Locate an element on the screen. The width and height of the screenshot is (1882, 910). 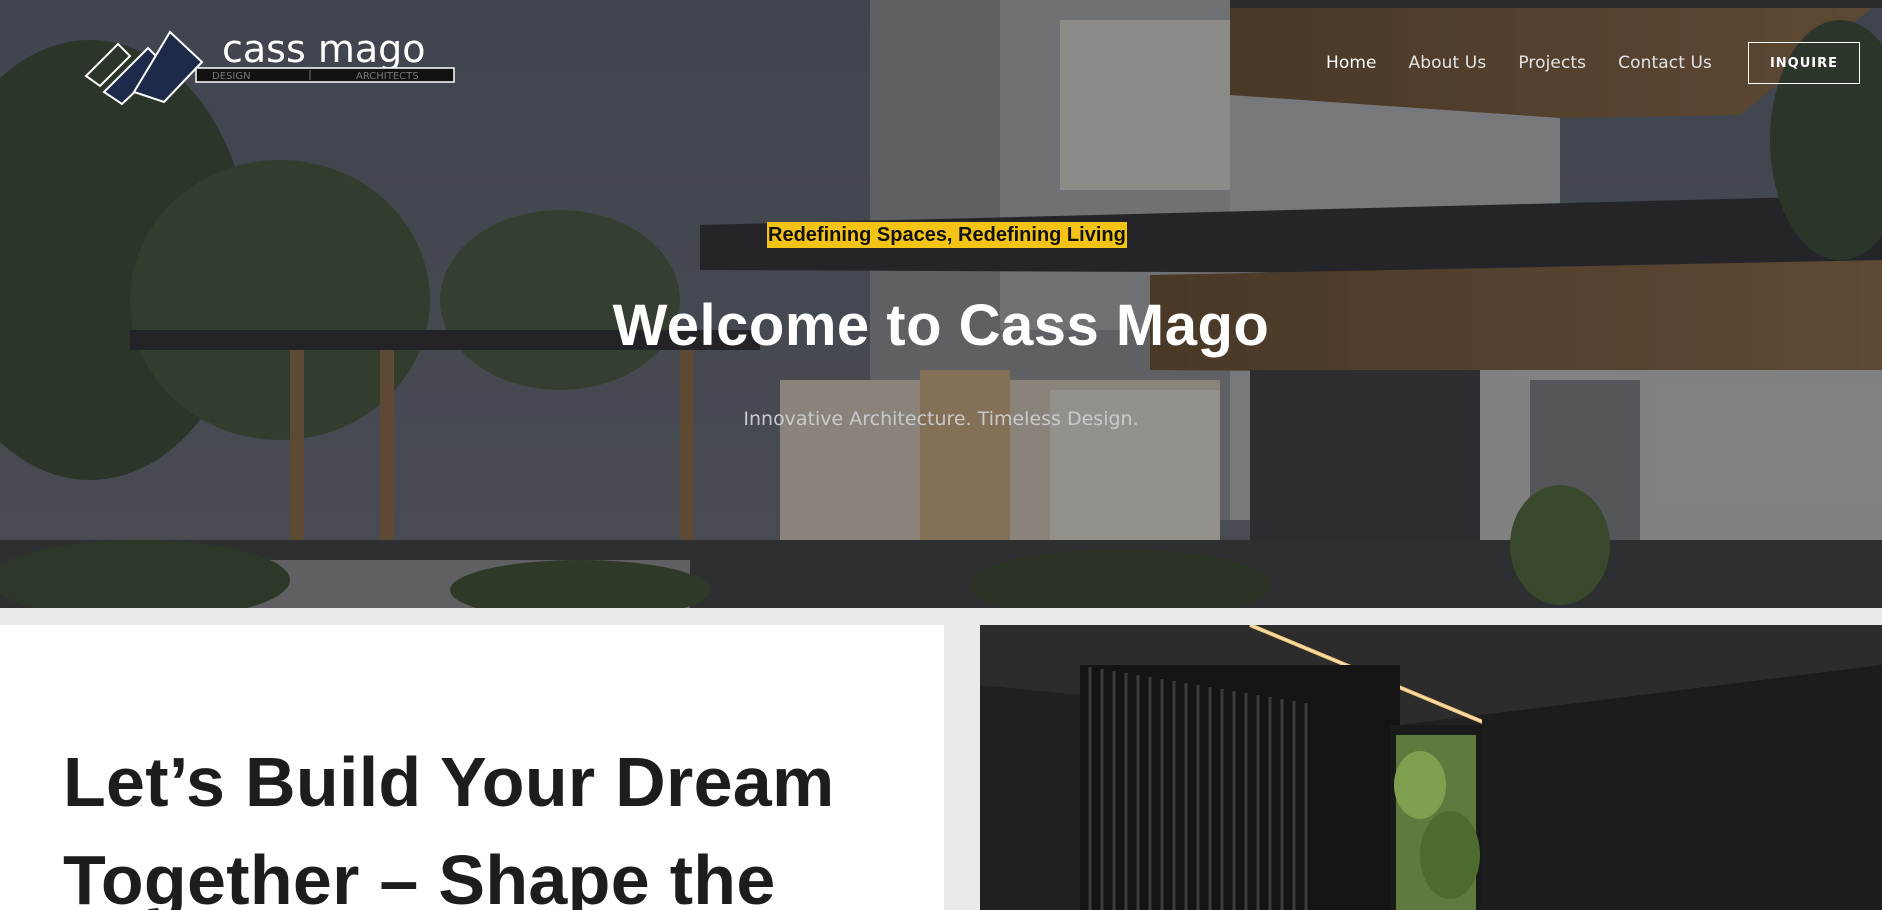
brand-logo: cass mago DESIGN ARCHITECTS is located at coordinates (270, 66).